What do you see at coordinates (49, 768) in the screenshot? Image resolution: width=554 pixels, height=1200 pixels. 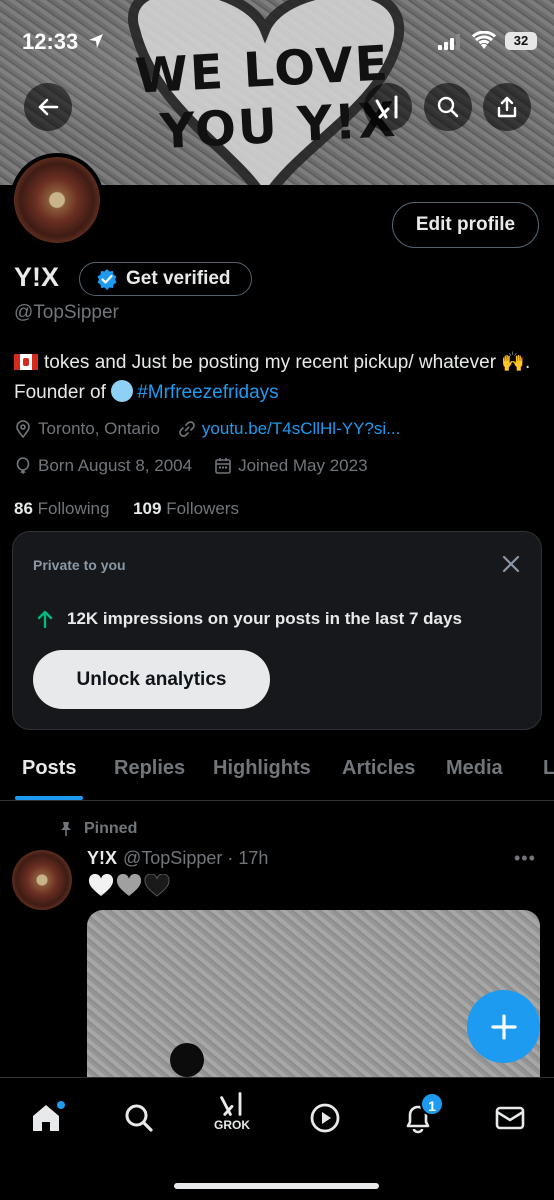 I see `tab-posts: Posts` at bounding box center [49, 768].